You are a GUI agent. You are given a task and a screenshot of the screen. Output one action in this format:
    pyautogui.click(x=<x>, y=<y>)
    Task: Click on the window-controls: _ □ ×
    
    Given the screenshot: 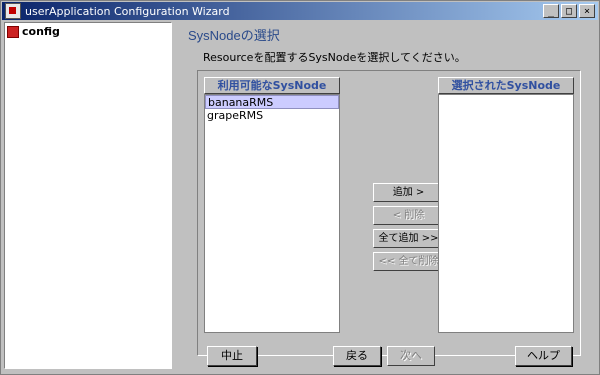 What is the action you would take?
    pyautogui.click(x=569, y=11)
    